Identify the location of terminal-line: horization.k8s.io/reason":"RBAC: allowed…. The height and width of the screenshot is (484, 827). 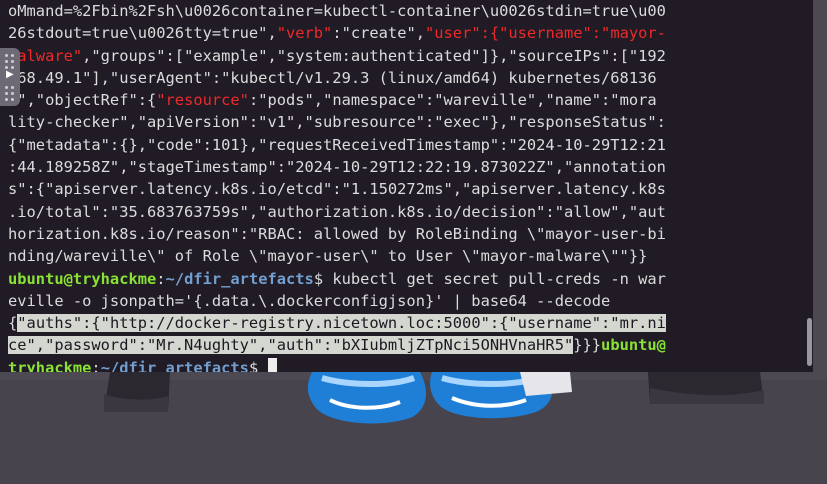
(408, 234).